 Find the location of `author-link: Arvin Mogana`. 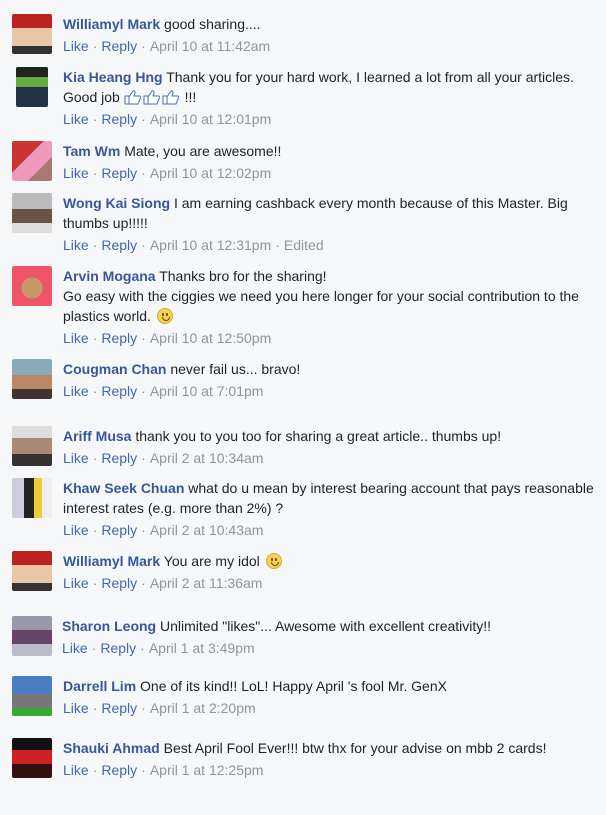

author-link: Arvin Mogana is located at coordinates (109, 276).